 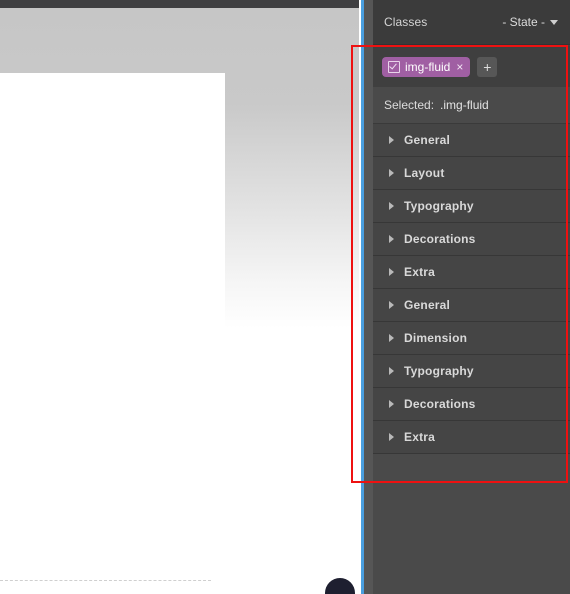 I want to click on style-section-layout: Layout, so click(x=471, y=173).